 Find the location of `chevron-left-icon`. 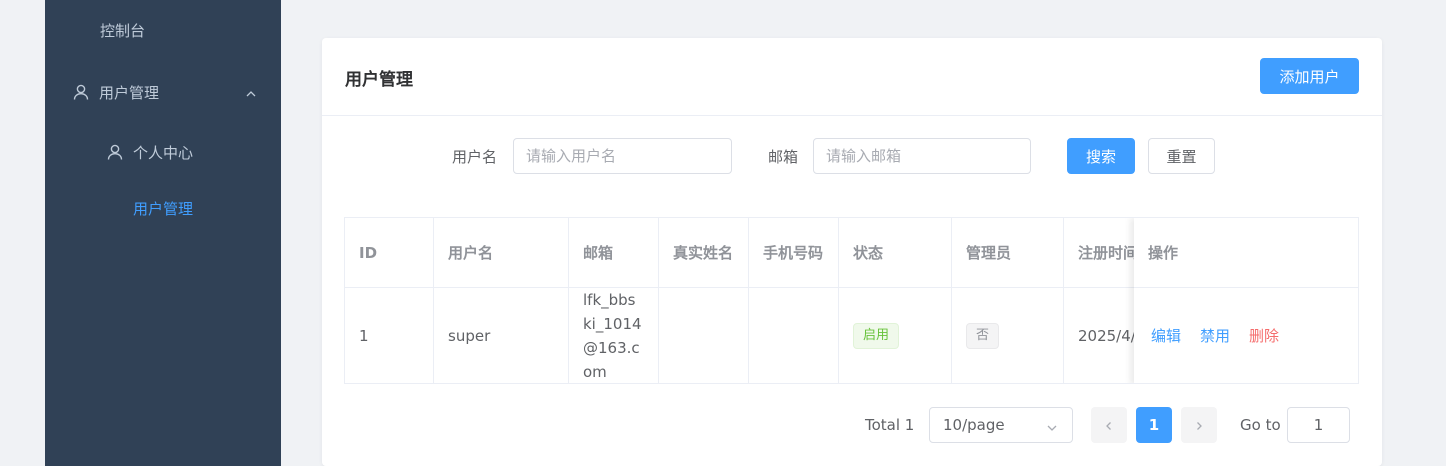

chevron-left-icon is located at coordinates (1109, 425).